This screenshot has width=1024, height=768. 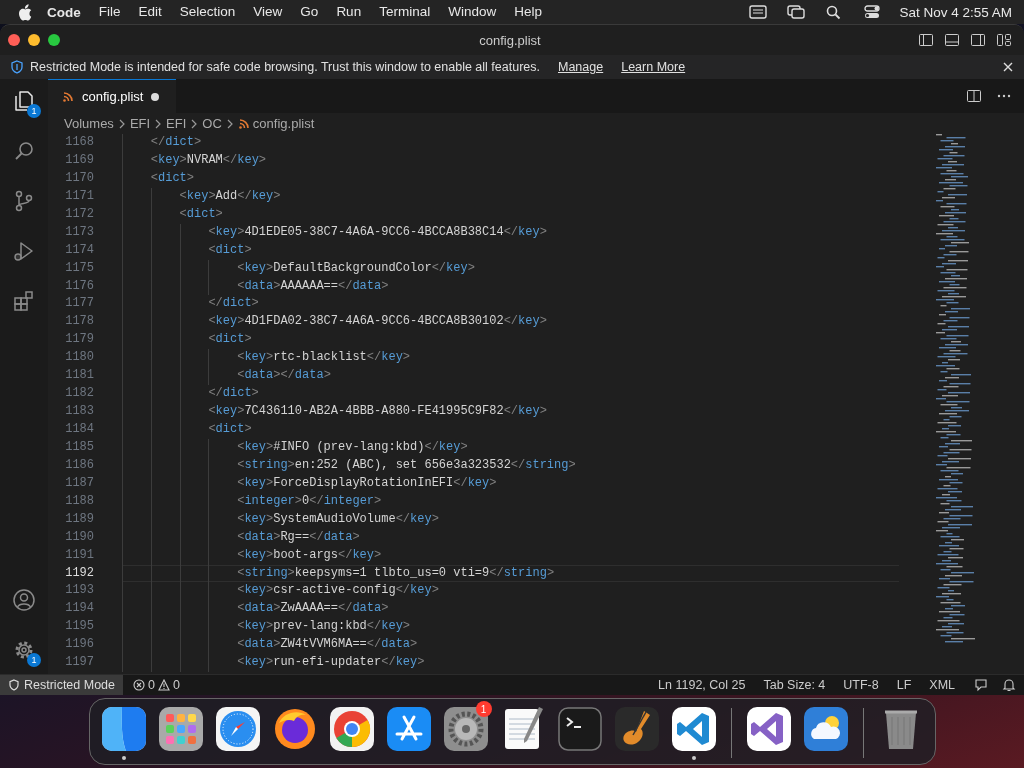 I want to click on line-number: 1192, so click(x=79, y=573).